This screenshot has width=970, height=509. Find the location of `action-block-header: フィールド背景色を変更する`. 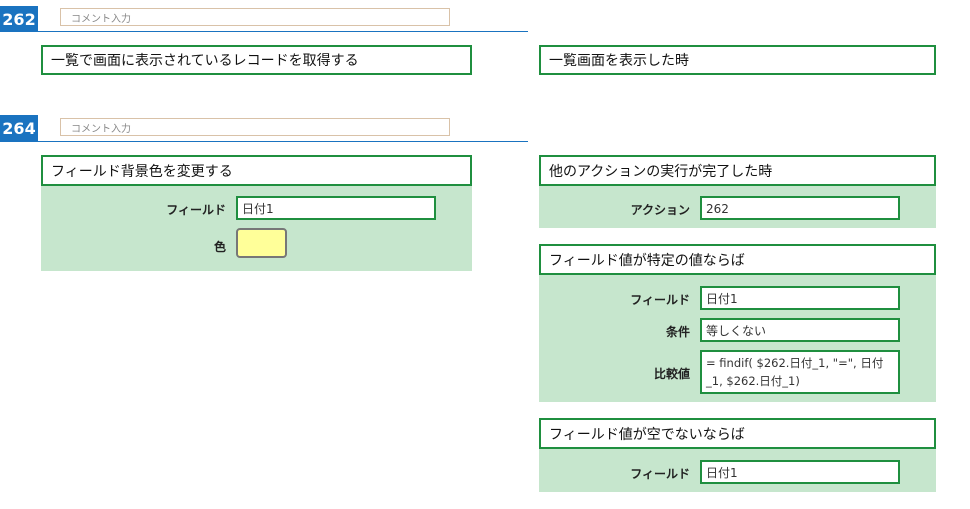

action-block-header: フィールド背景色を変更する is located at coordinates (256, 170).